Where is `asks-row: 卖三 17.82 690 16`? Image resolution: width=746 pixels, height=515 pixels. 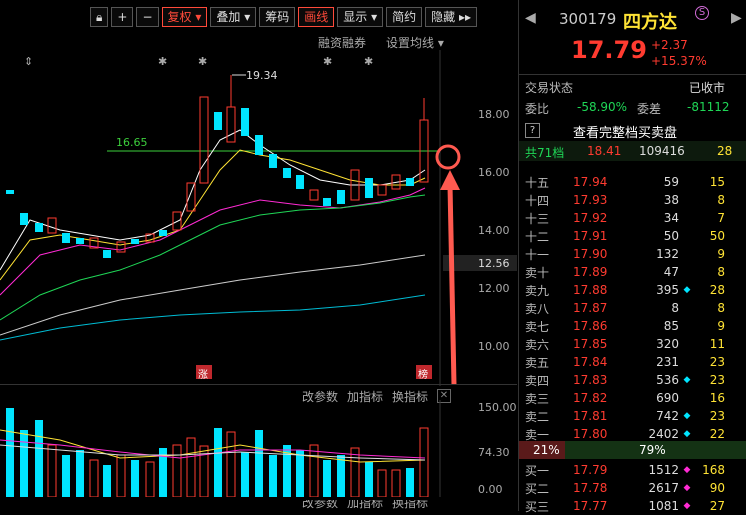
asks-row: 卖三 17.82 690 16 is located at coordinates (635, 398).